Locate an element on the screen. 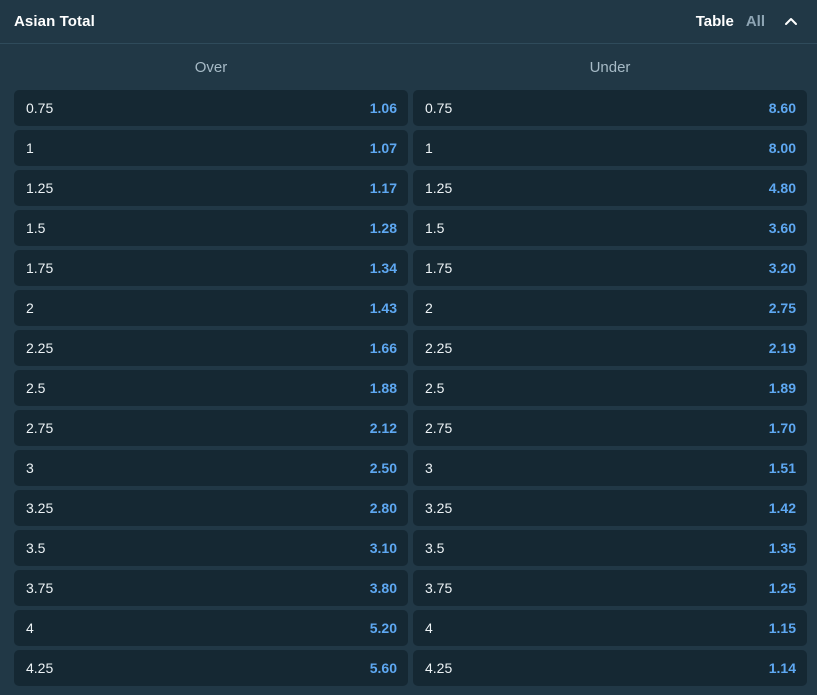  under-line-value: 4 is located at coordinates (429, 628).